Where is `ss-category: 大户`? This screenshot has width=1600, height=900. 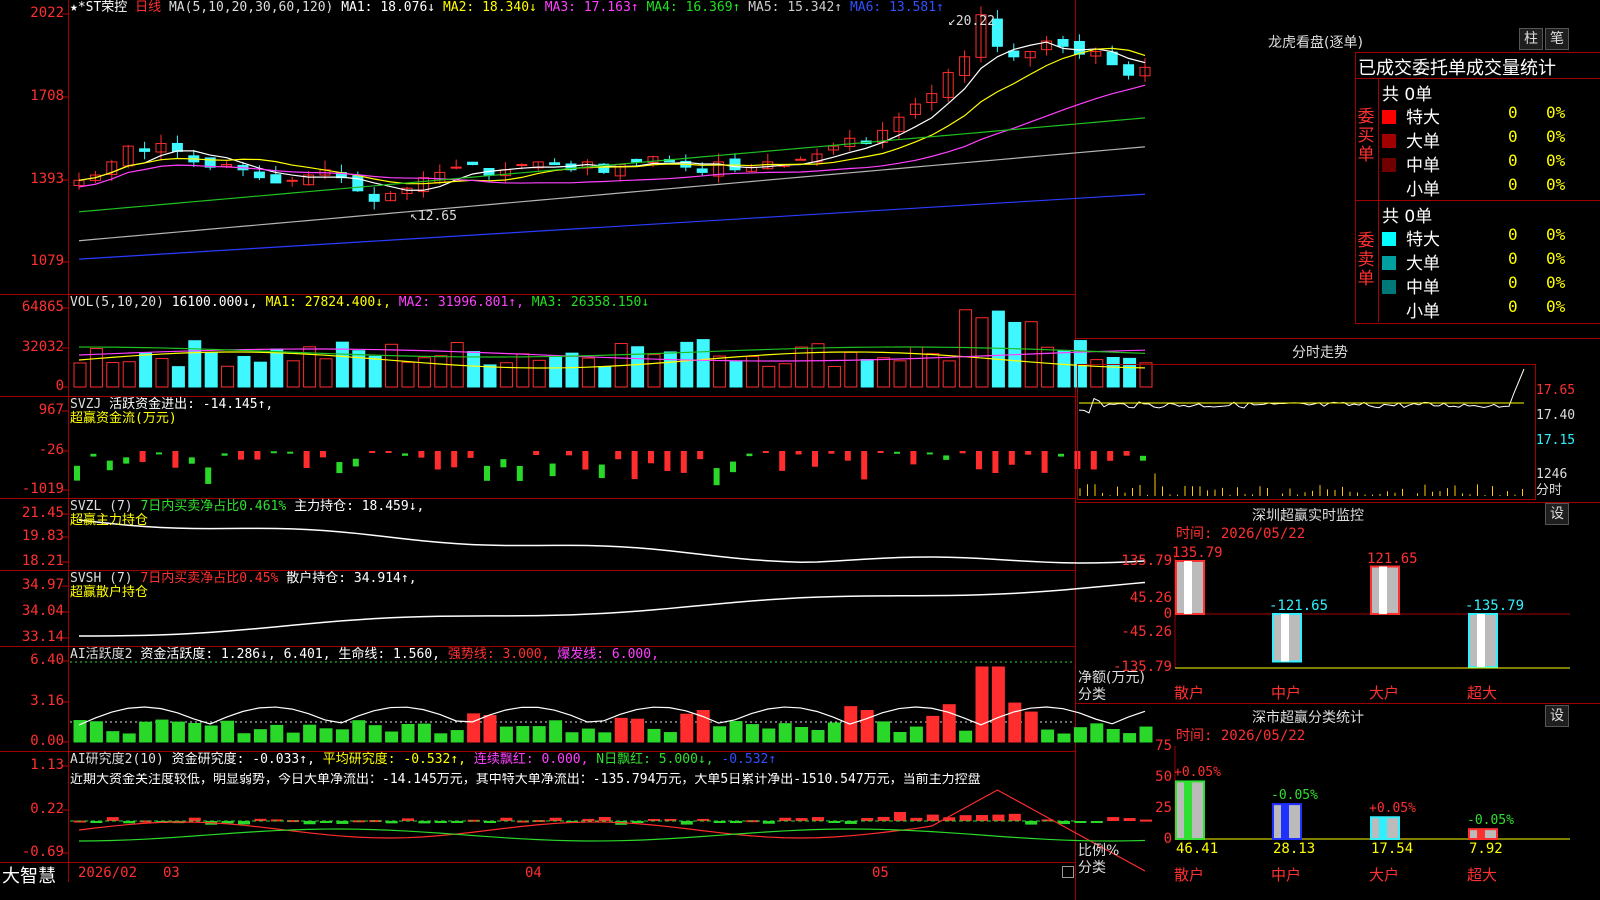
ss-category: 大户 is located at coordinates (1384, 875).